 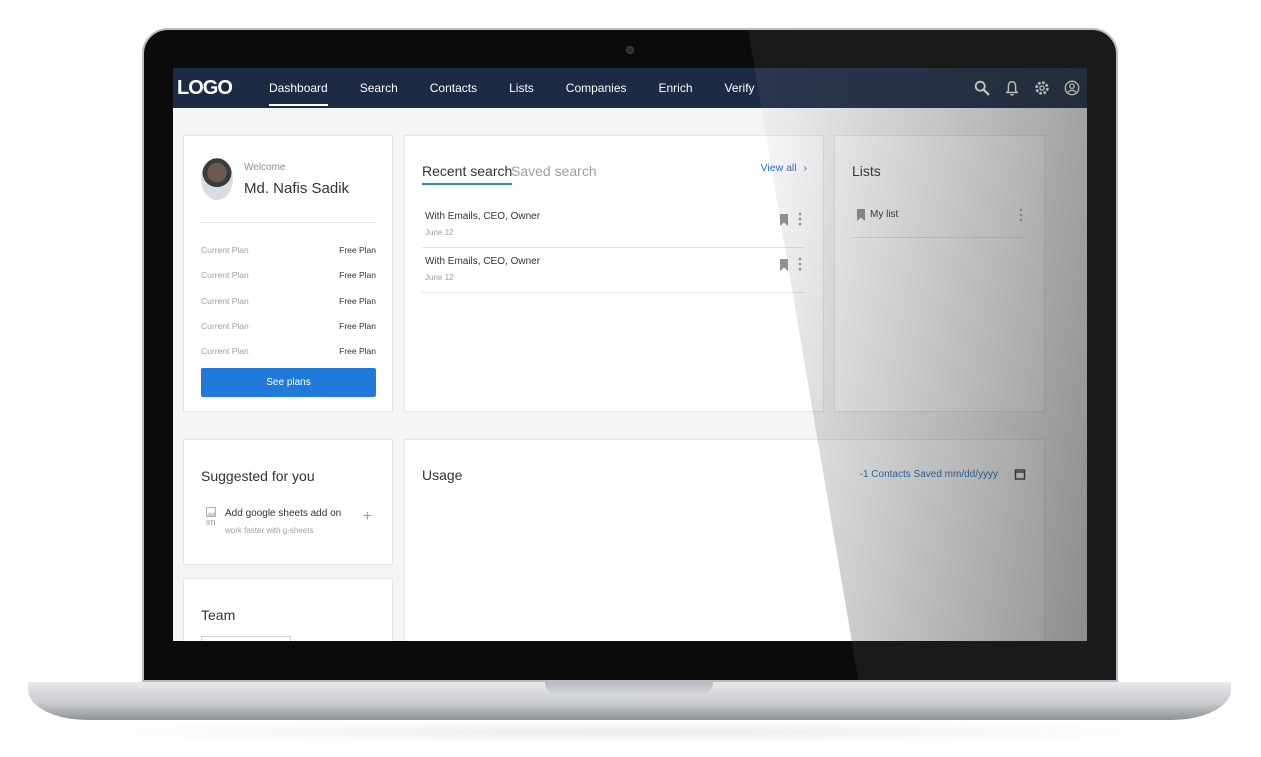 What do you see at coordinates (929, 474) in the screenshot?
I see `usage-date-link: -1 Contacts Saved mm/dd/yyyy` at bounding box center [929, 474].